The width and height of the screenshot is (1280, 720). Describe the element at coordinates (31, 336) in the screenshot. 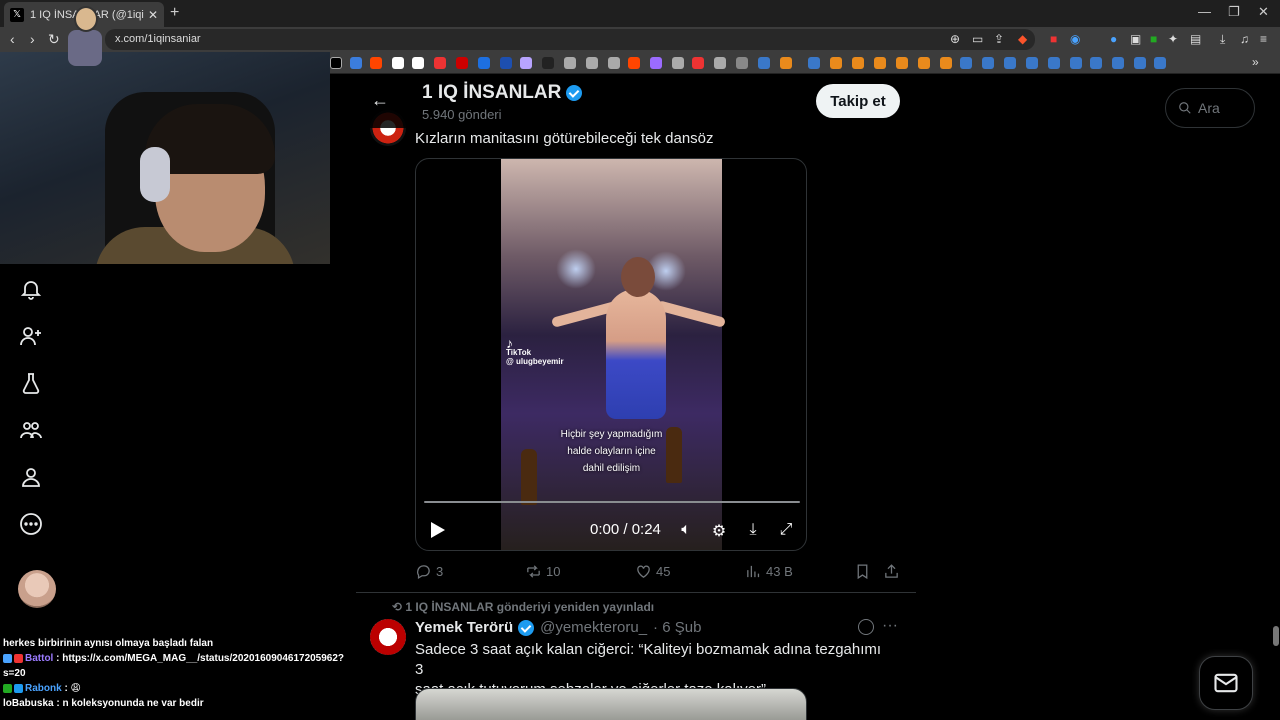

I see `follow-add-user-icon` at that location.